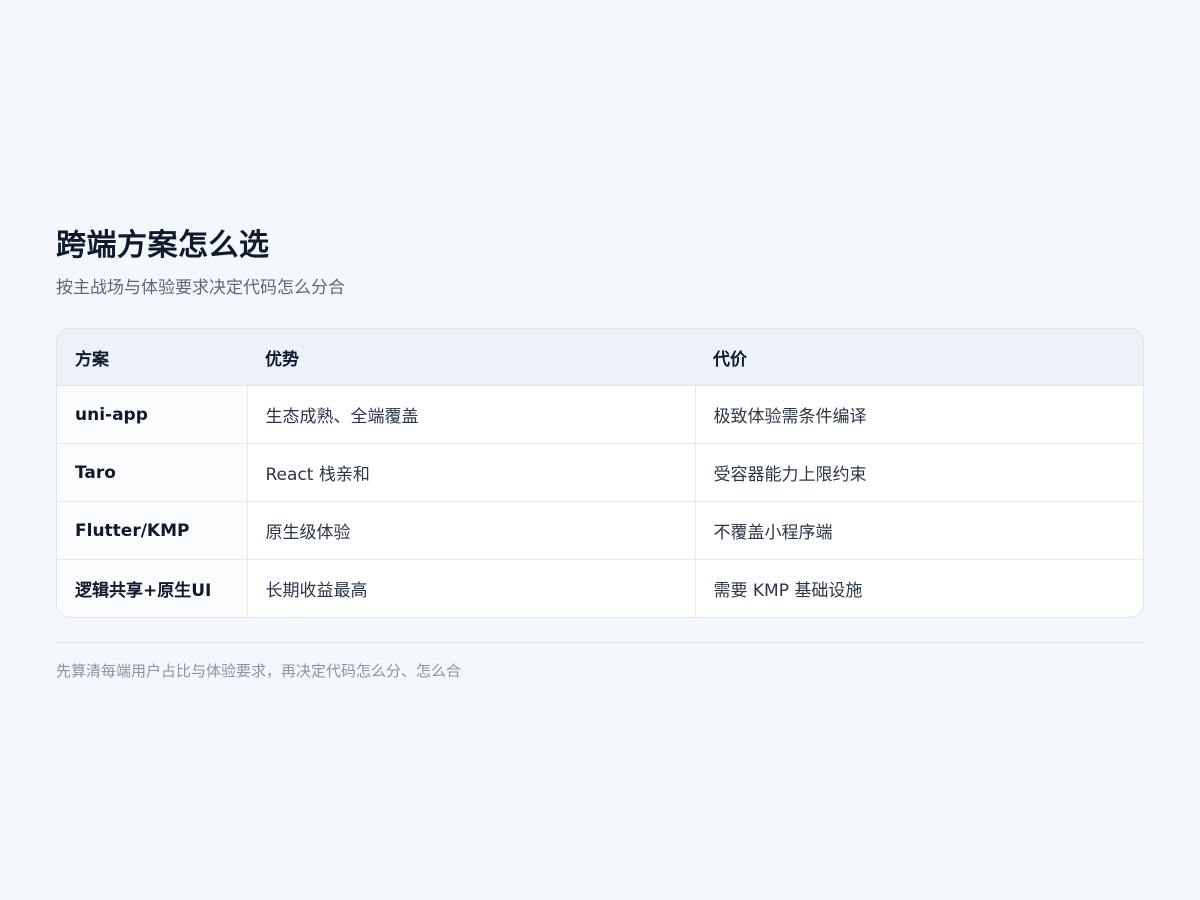 Image resolution: width=1200 pixels, height=900 pixels. What do you see at coordinates (471, 414) in the screenshot?
I see `row-advantage: 生态成熟、全端覆盖` at bounding box center [471, 414].